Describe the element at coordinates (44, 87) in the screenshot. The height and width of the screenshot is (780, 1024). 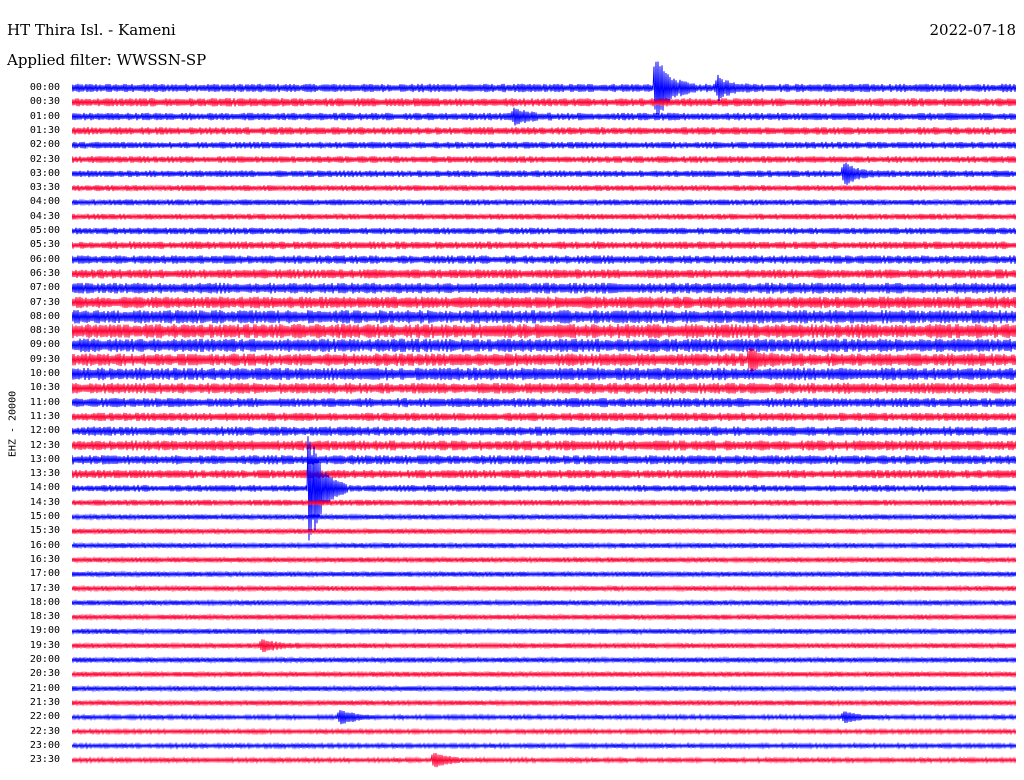
I see `time-label-0000: 00:00` at that location.